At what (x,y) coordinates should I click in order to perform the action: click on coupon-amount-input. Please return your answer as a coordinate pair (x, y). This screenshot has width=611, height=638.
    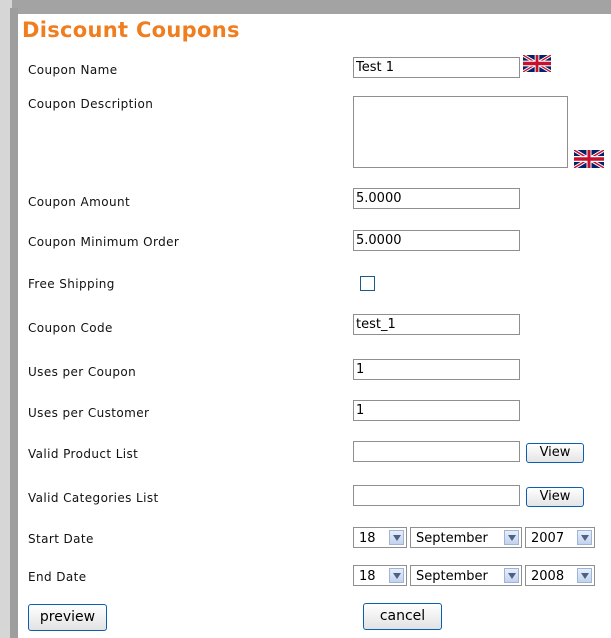
    Looking at the image, I should click on (436, 198).